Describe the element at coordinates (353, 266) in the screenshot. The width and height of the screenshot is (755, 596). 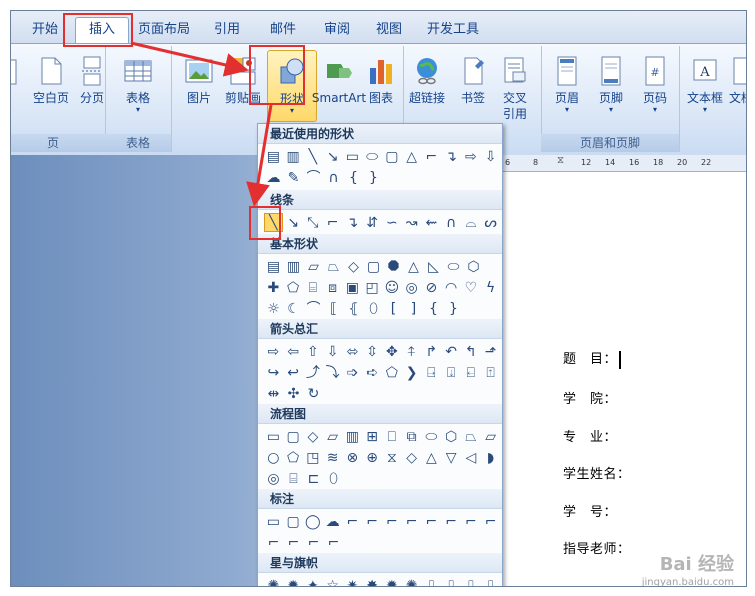
I see `diamond-shape-icon: ◇` at that location.